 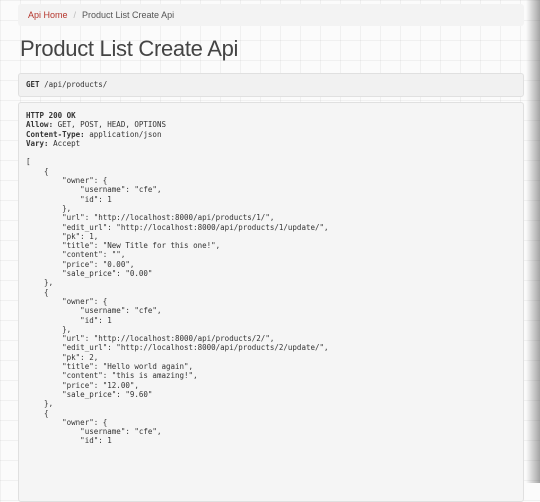 What do you see at coordinates (76, 255) in the screenshot?
I see `json-line: "content": "",` at bounding box center [76, 255].